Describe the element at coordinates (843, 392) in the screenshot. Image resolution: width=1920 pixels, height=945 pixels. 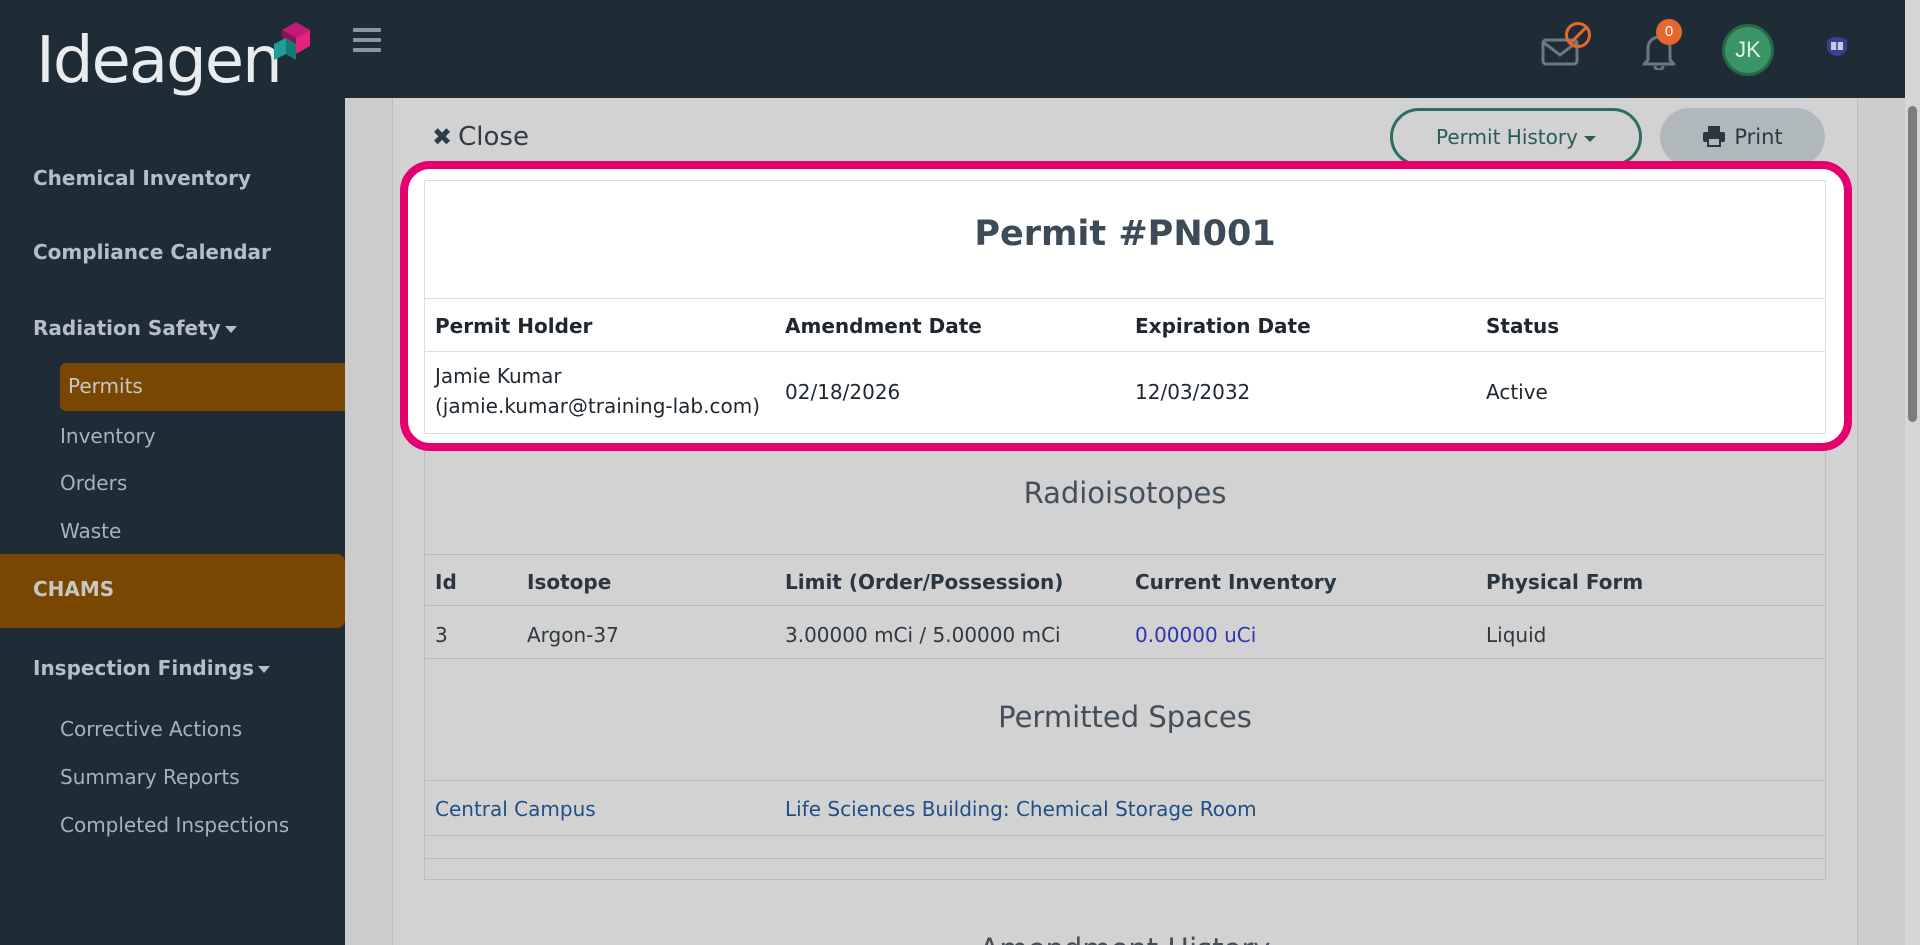
I see `amendment-date-value: 02/18/2026` at that location.